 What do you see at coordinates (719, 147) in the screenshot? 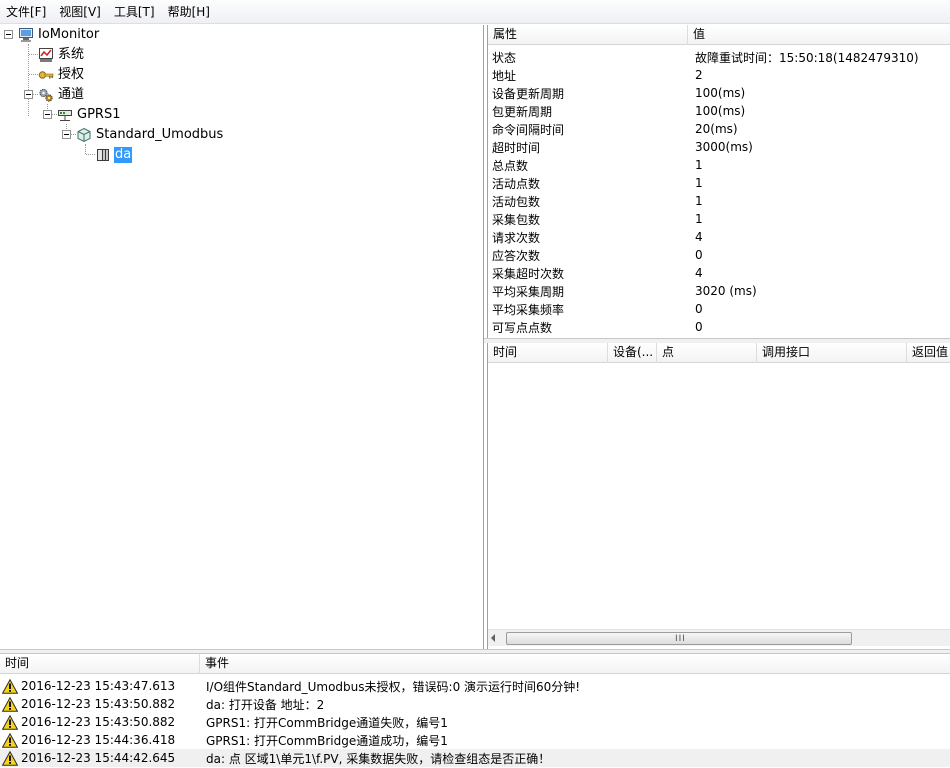
I see `property-row: 超时时间 3000(ms)` at bounding box center [719, 147].